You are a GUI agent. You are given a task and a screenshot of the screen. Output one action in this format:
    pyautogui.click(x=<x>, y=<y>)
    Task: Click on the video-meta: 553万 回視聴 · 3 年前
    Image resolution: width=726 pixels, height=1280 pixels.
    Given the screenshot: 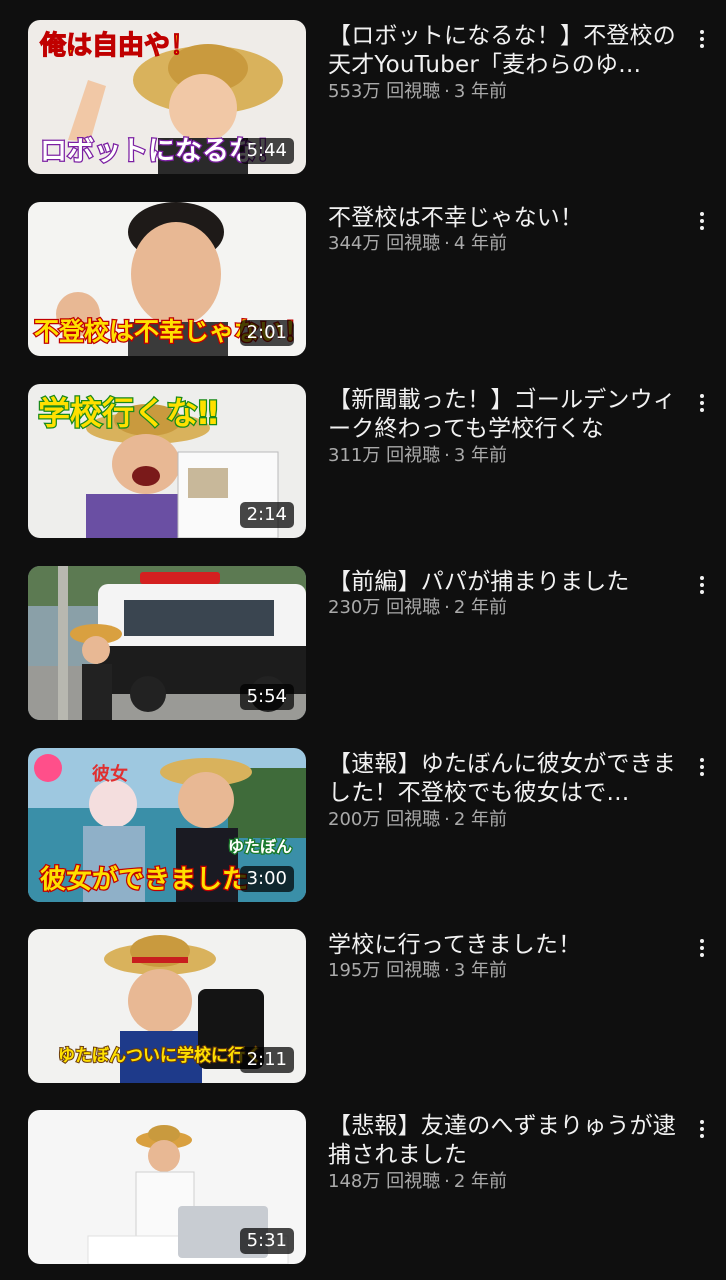 What is the action you would take?
    pyautogui.click(x=417, y=92)
    